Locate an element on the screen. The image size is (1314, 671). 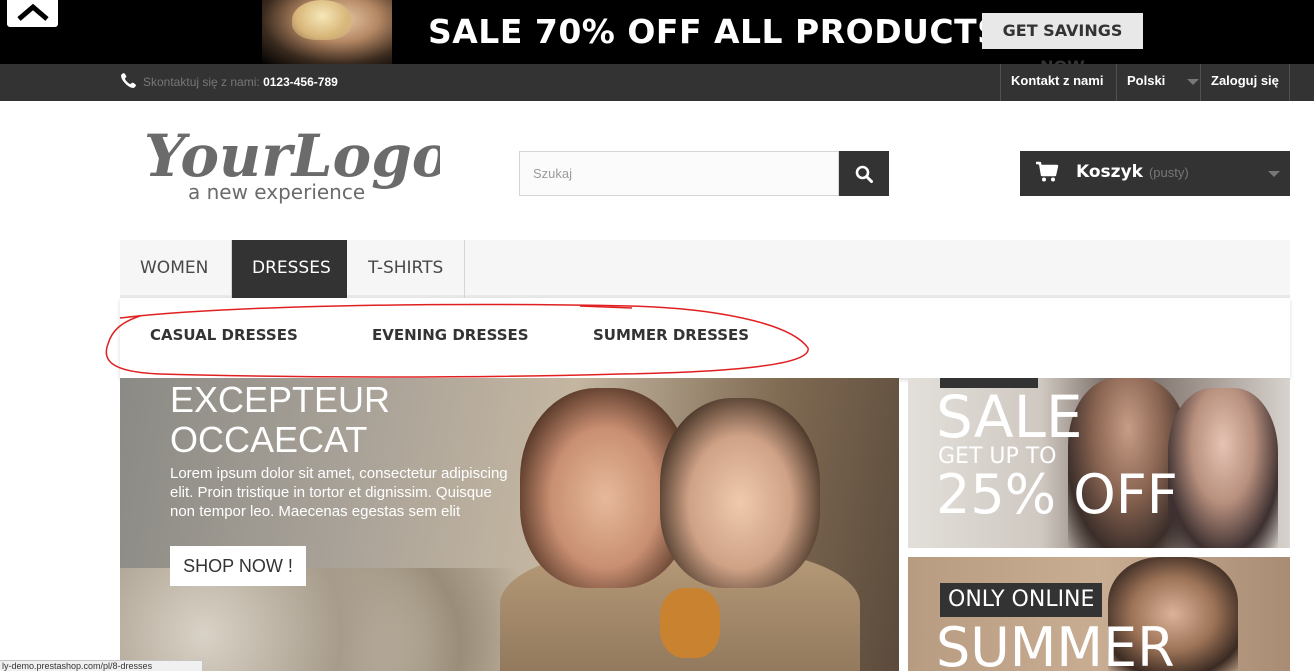
cart-button: Koszyk (pusty) is located at coordinates (1155, 173).